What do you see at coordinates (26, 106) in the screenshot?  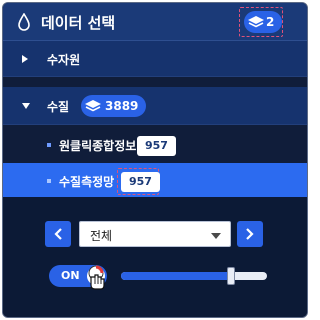 I see `caret-down-icon` at bounding box center [26, 106].